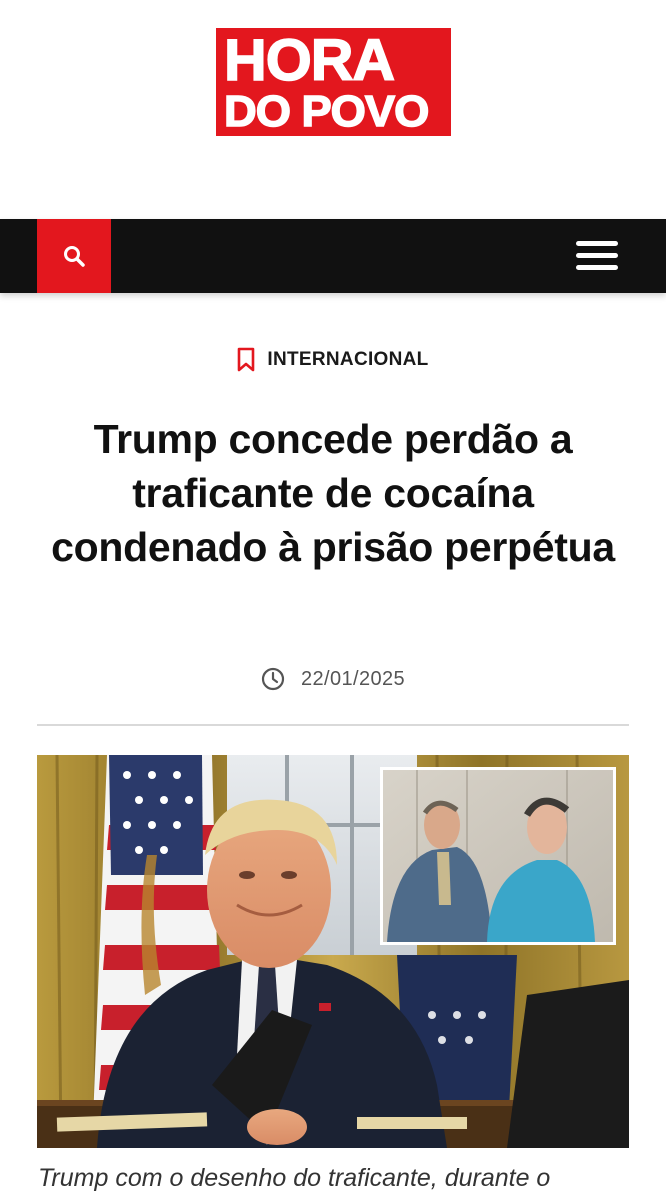  Describe the element at coordinates (597, 256) in the screenshot. I see `hamburger-menu-icon` at that location.